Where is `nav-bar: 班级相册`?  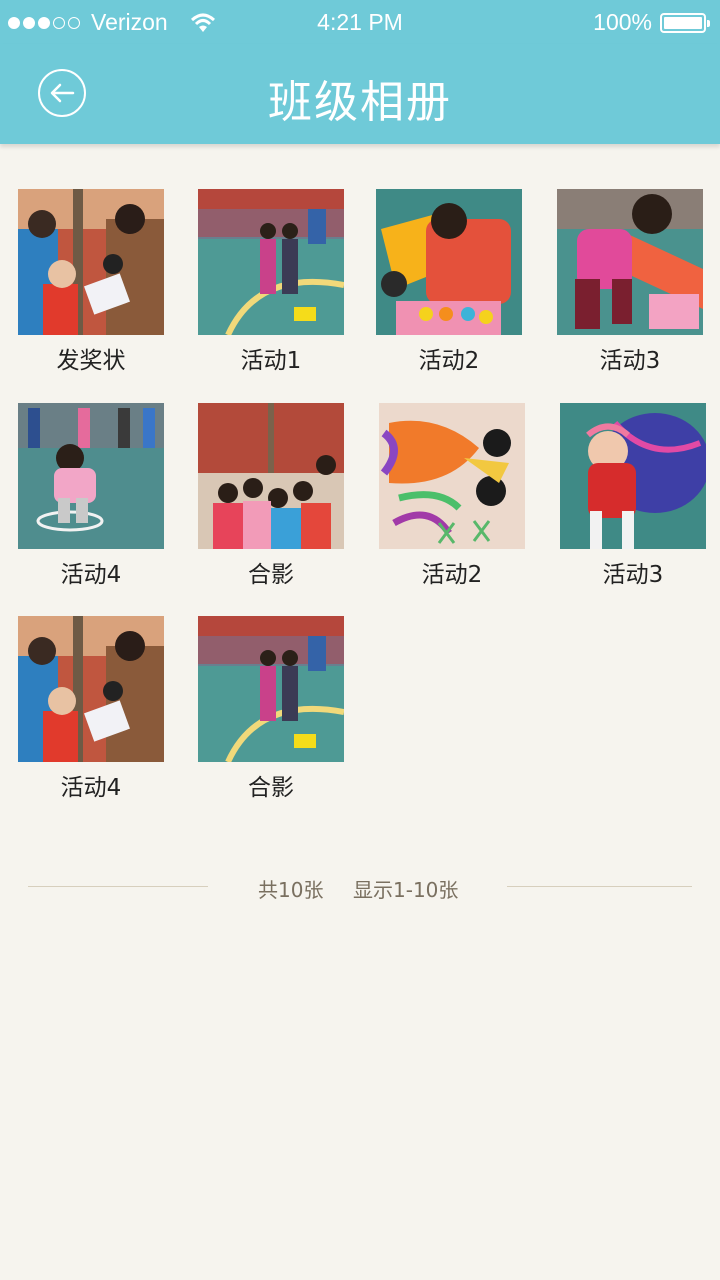
nav-bar: 班级相册 is located at coordinates (360, 94).